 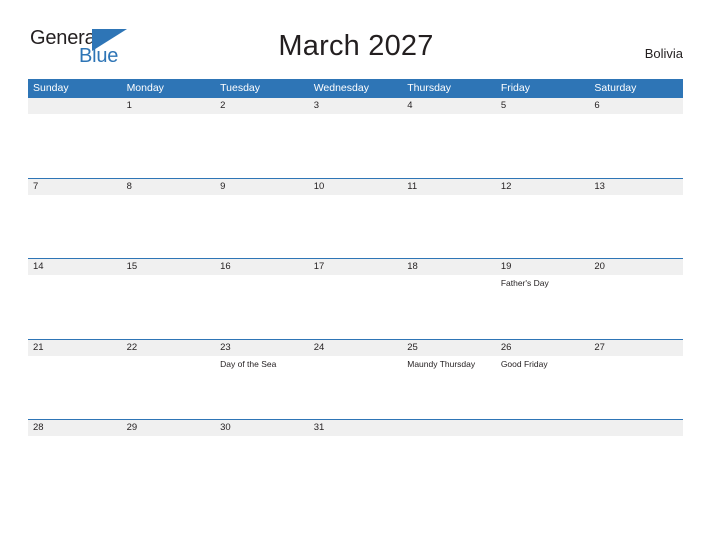 I want to click on day-number: 7, so click(x=75, y=187).